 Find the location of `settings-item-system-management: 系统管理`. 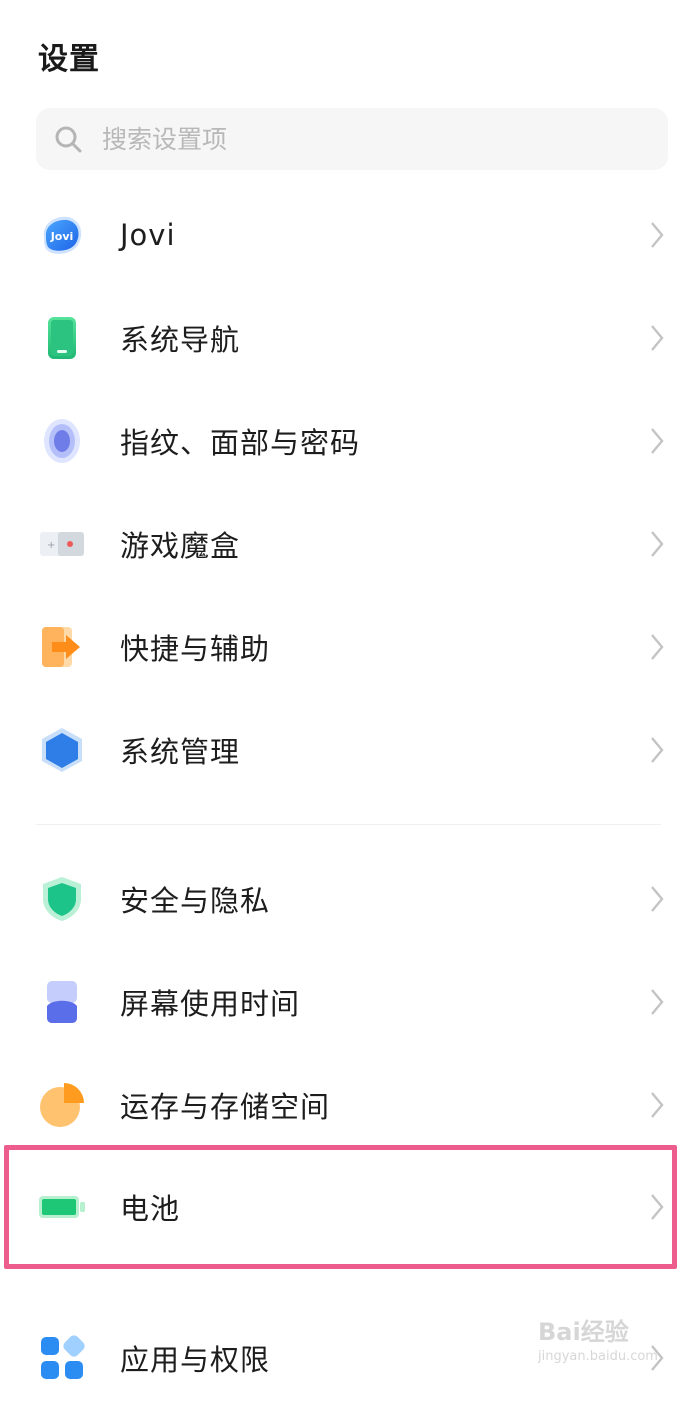

settings-item-system-management: 系统管理 is located at coordinates (348, 750).